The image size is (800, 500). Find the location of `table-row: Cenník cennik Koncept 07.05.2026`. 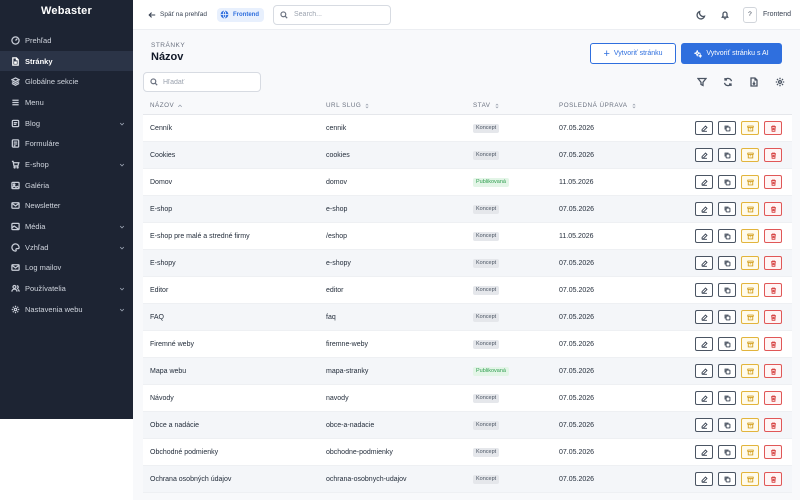

table-row: Cenník cennik Koncept 07.05.2026 is located at coordinates (467, 128).